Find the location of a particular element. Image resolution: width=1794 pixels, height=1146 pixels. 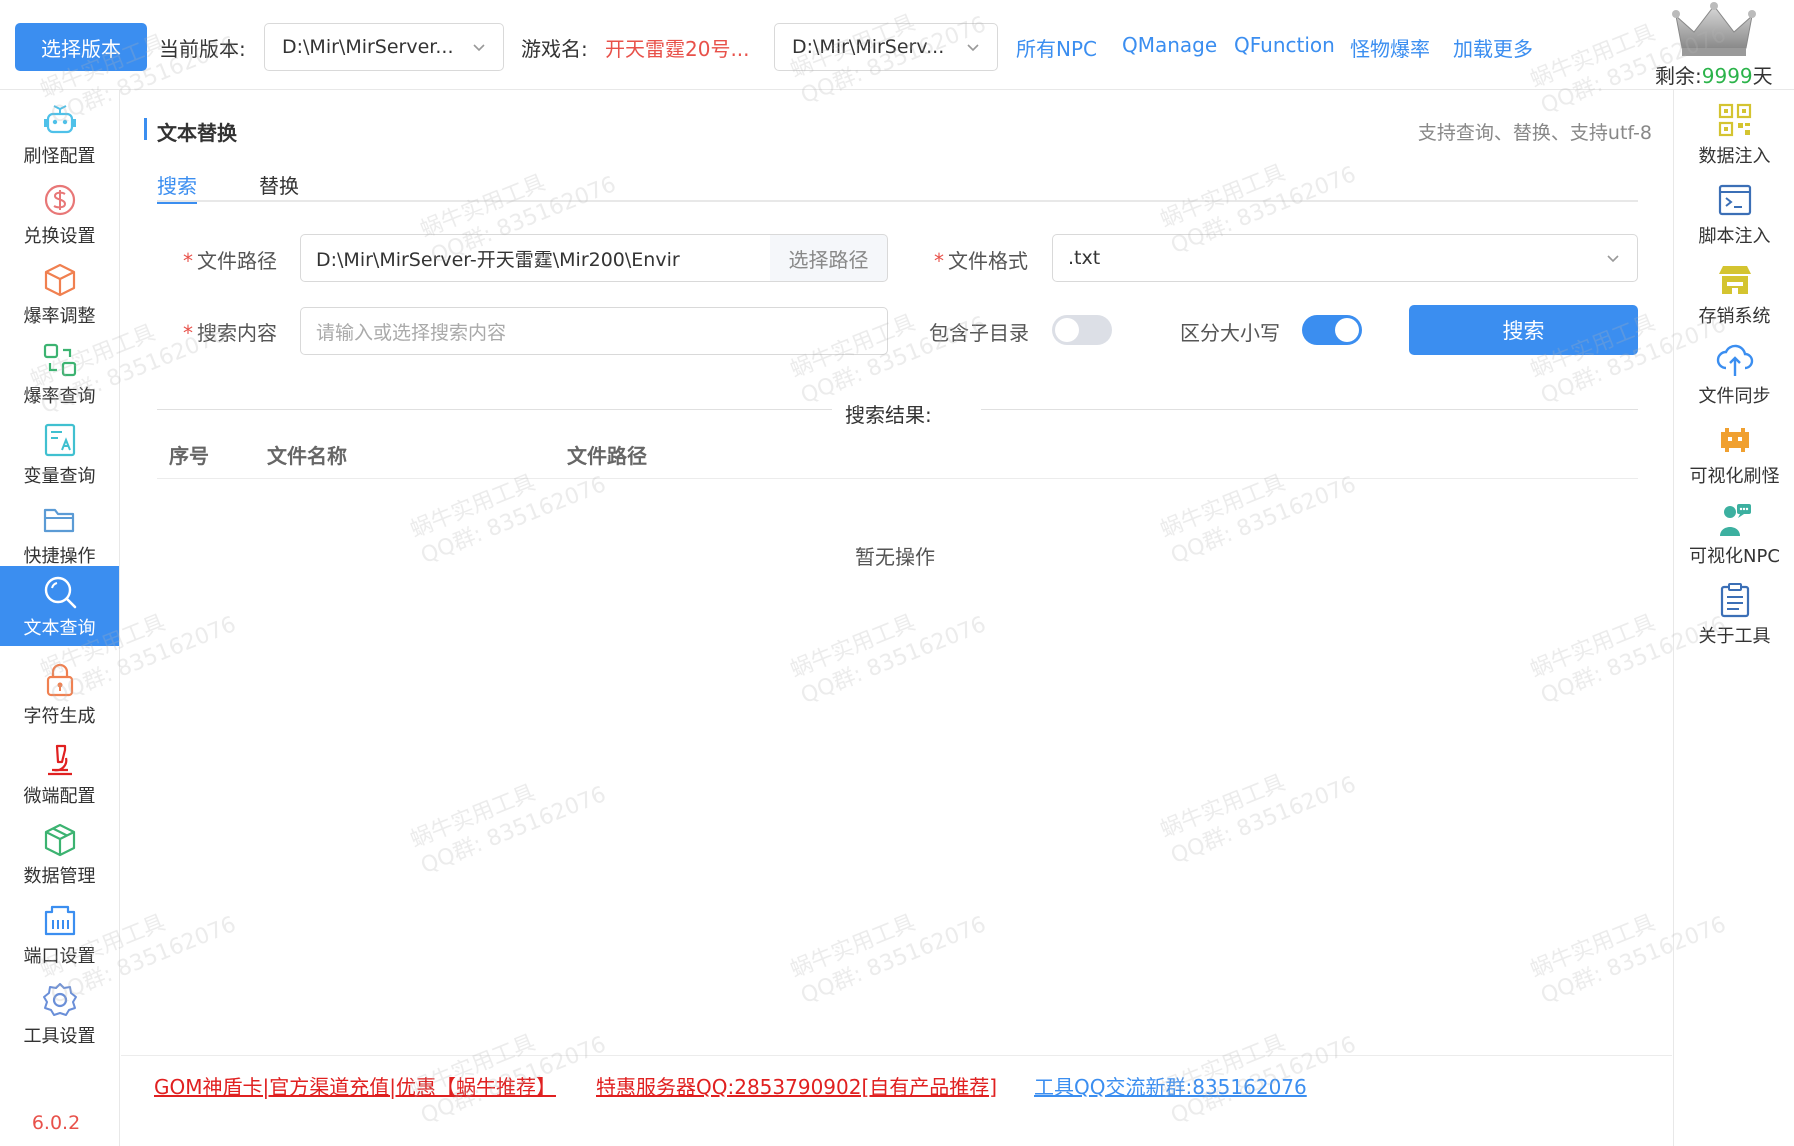

sidebar-item-data-inject: 数据注入 is located at coordinates (1734, 134).